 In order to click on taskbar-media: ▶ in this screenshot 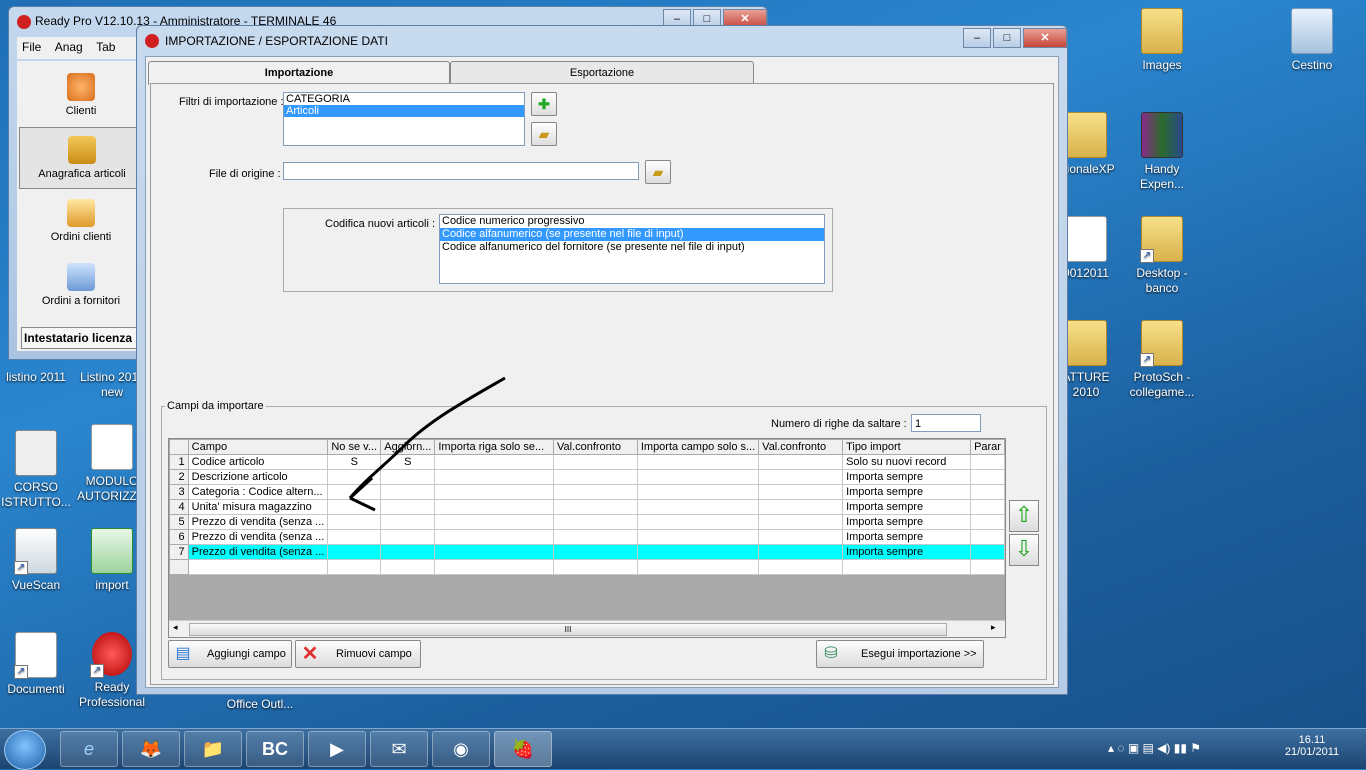, I will do `click(337, 749)`.